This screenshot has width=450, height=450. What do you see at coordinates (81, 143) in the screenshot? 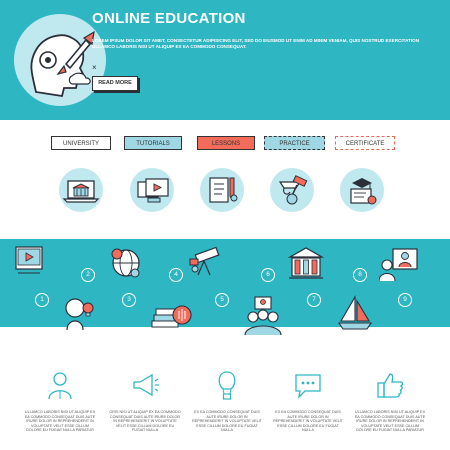
I see `tab-university: UNIVERSITY` at bounding box center [81, 143].